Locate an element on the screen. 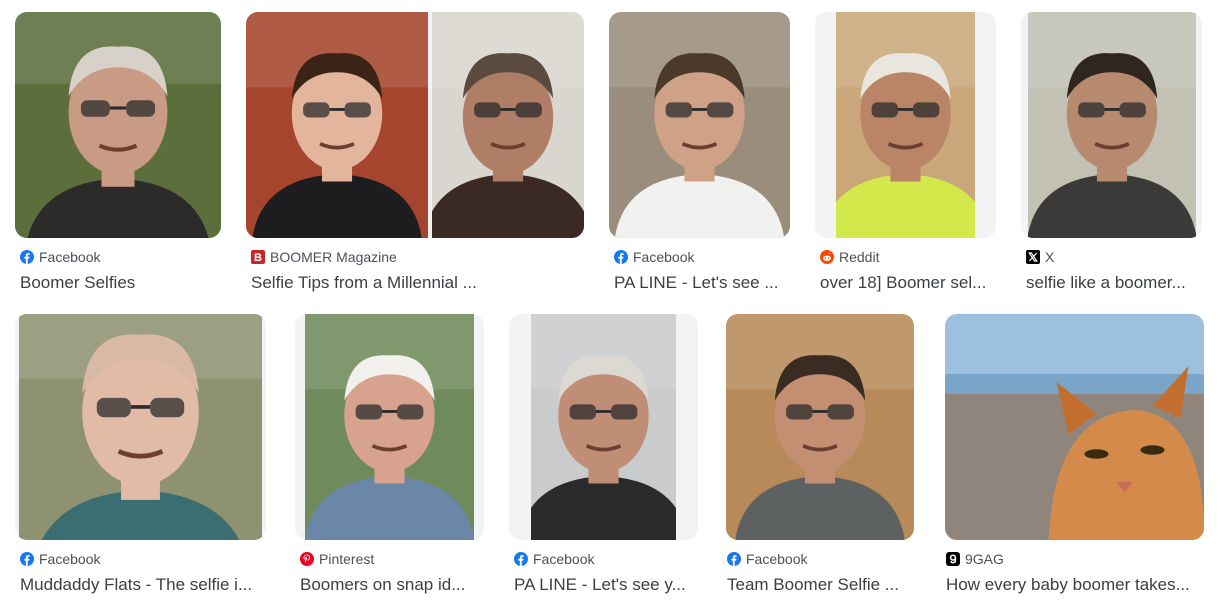 This screenshot has height=606, width=1222. source-name: Reddit is located at coordinates (859, 257).